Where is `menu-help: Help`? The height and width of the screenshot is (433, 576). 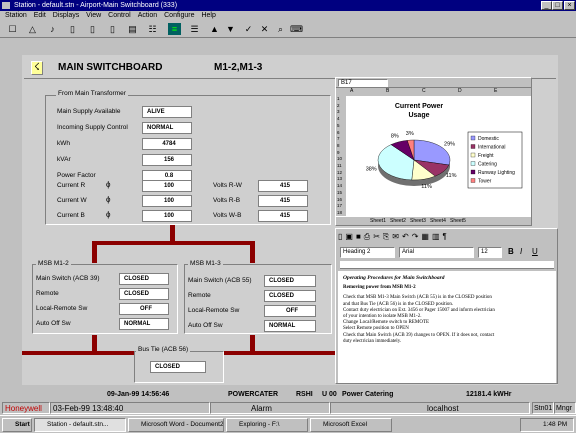
menu-help: Help is located at coordinates (208, 15).